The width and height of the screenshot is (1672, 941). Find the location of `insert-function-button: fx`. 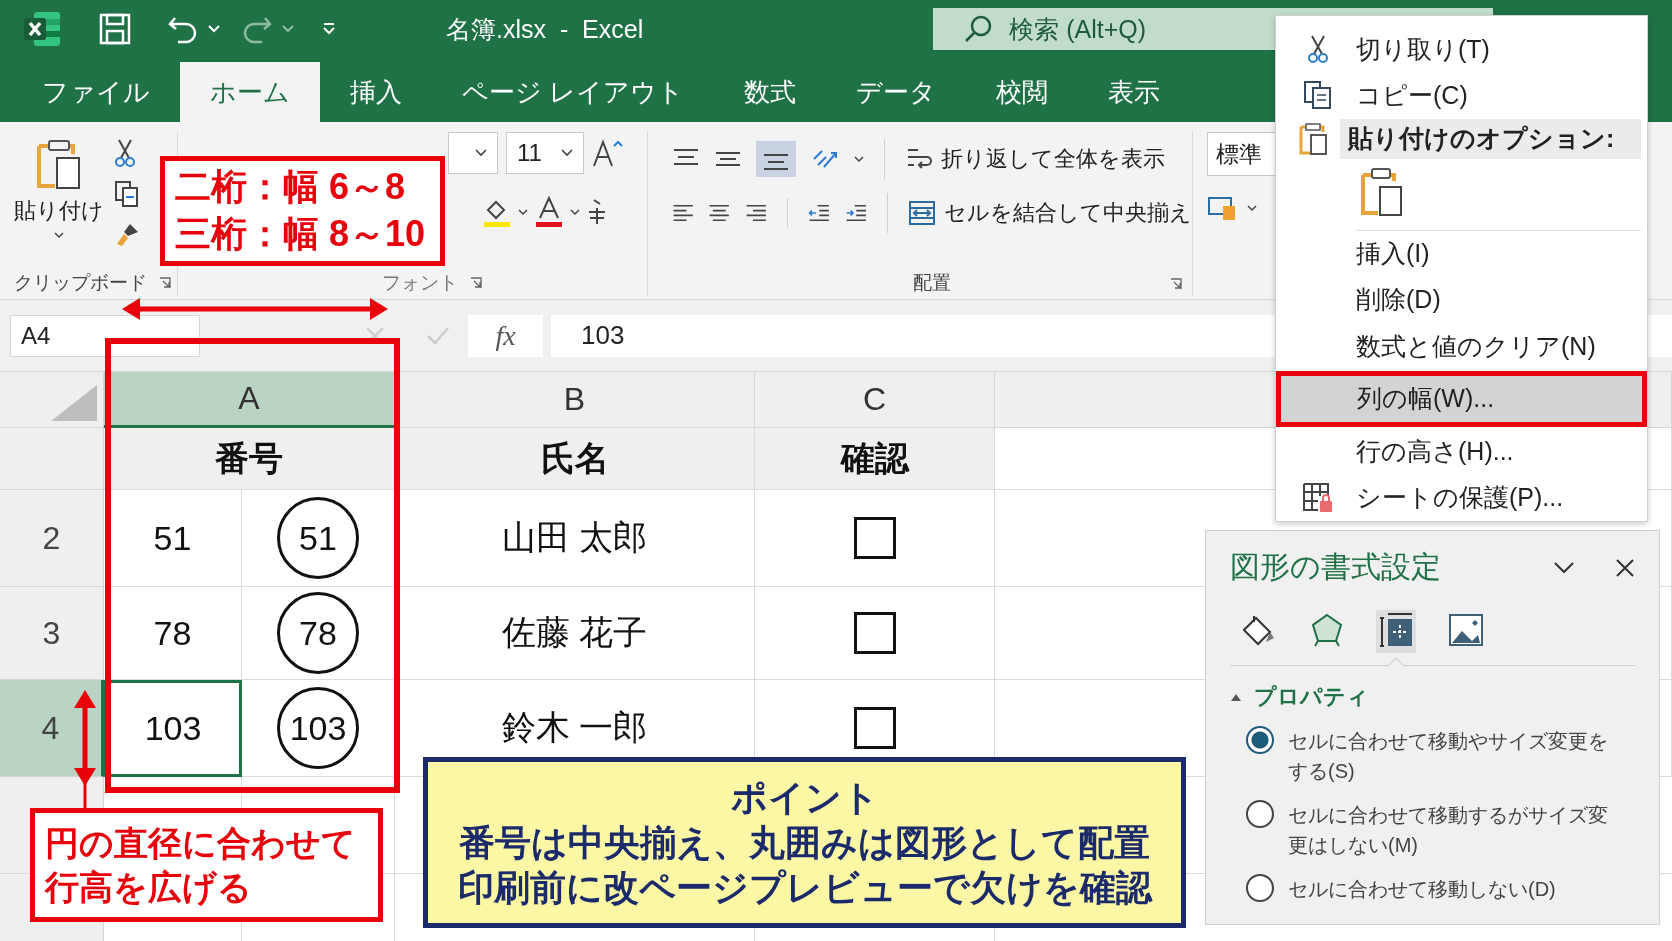

insert-function-button: fx is located at coordinates (505, 335).